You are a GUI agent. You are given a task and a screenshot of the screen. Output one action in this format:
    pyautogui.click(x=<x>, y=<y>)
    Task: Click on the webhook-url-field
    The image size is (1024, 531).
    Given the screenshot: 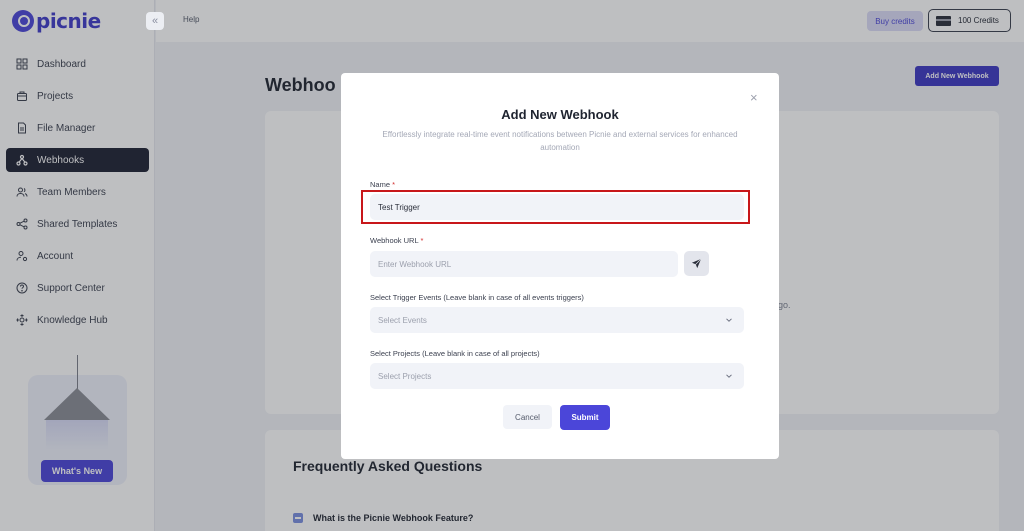 What is the action you would take?
    pyautogui.click(x=524, y=264)
    